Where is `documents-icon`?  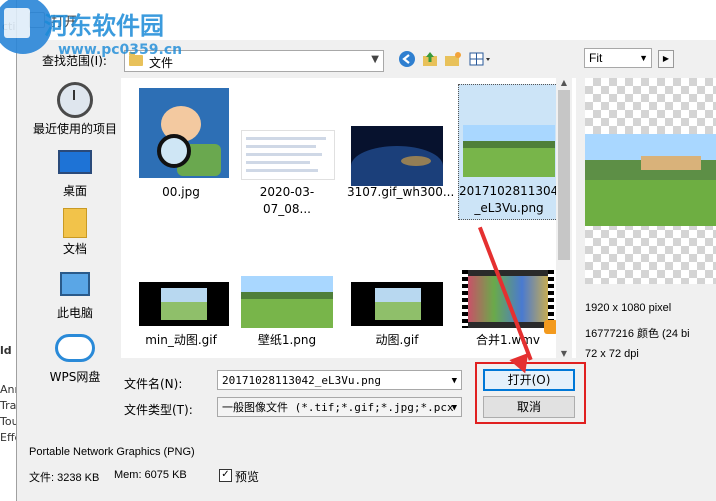 documents-icon is located at coordinates (75, 223).